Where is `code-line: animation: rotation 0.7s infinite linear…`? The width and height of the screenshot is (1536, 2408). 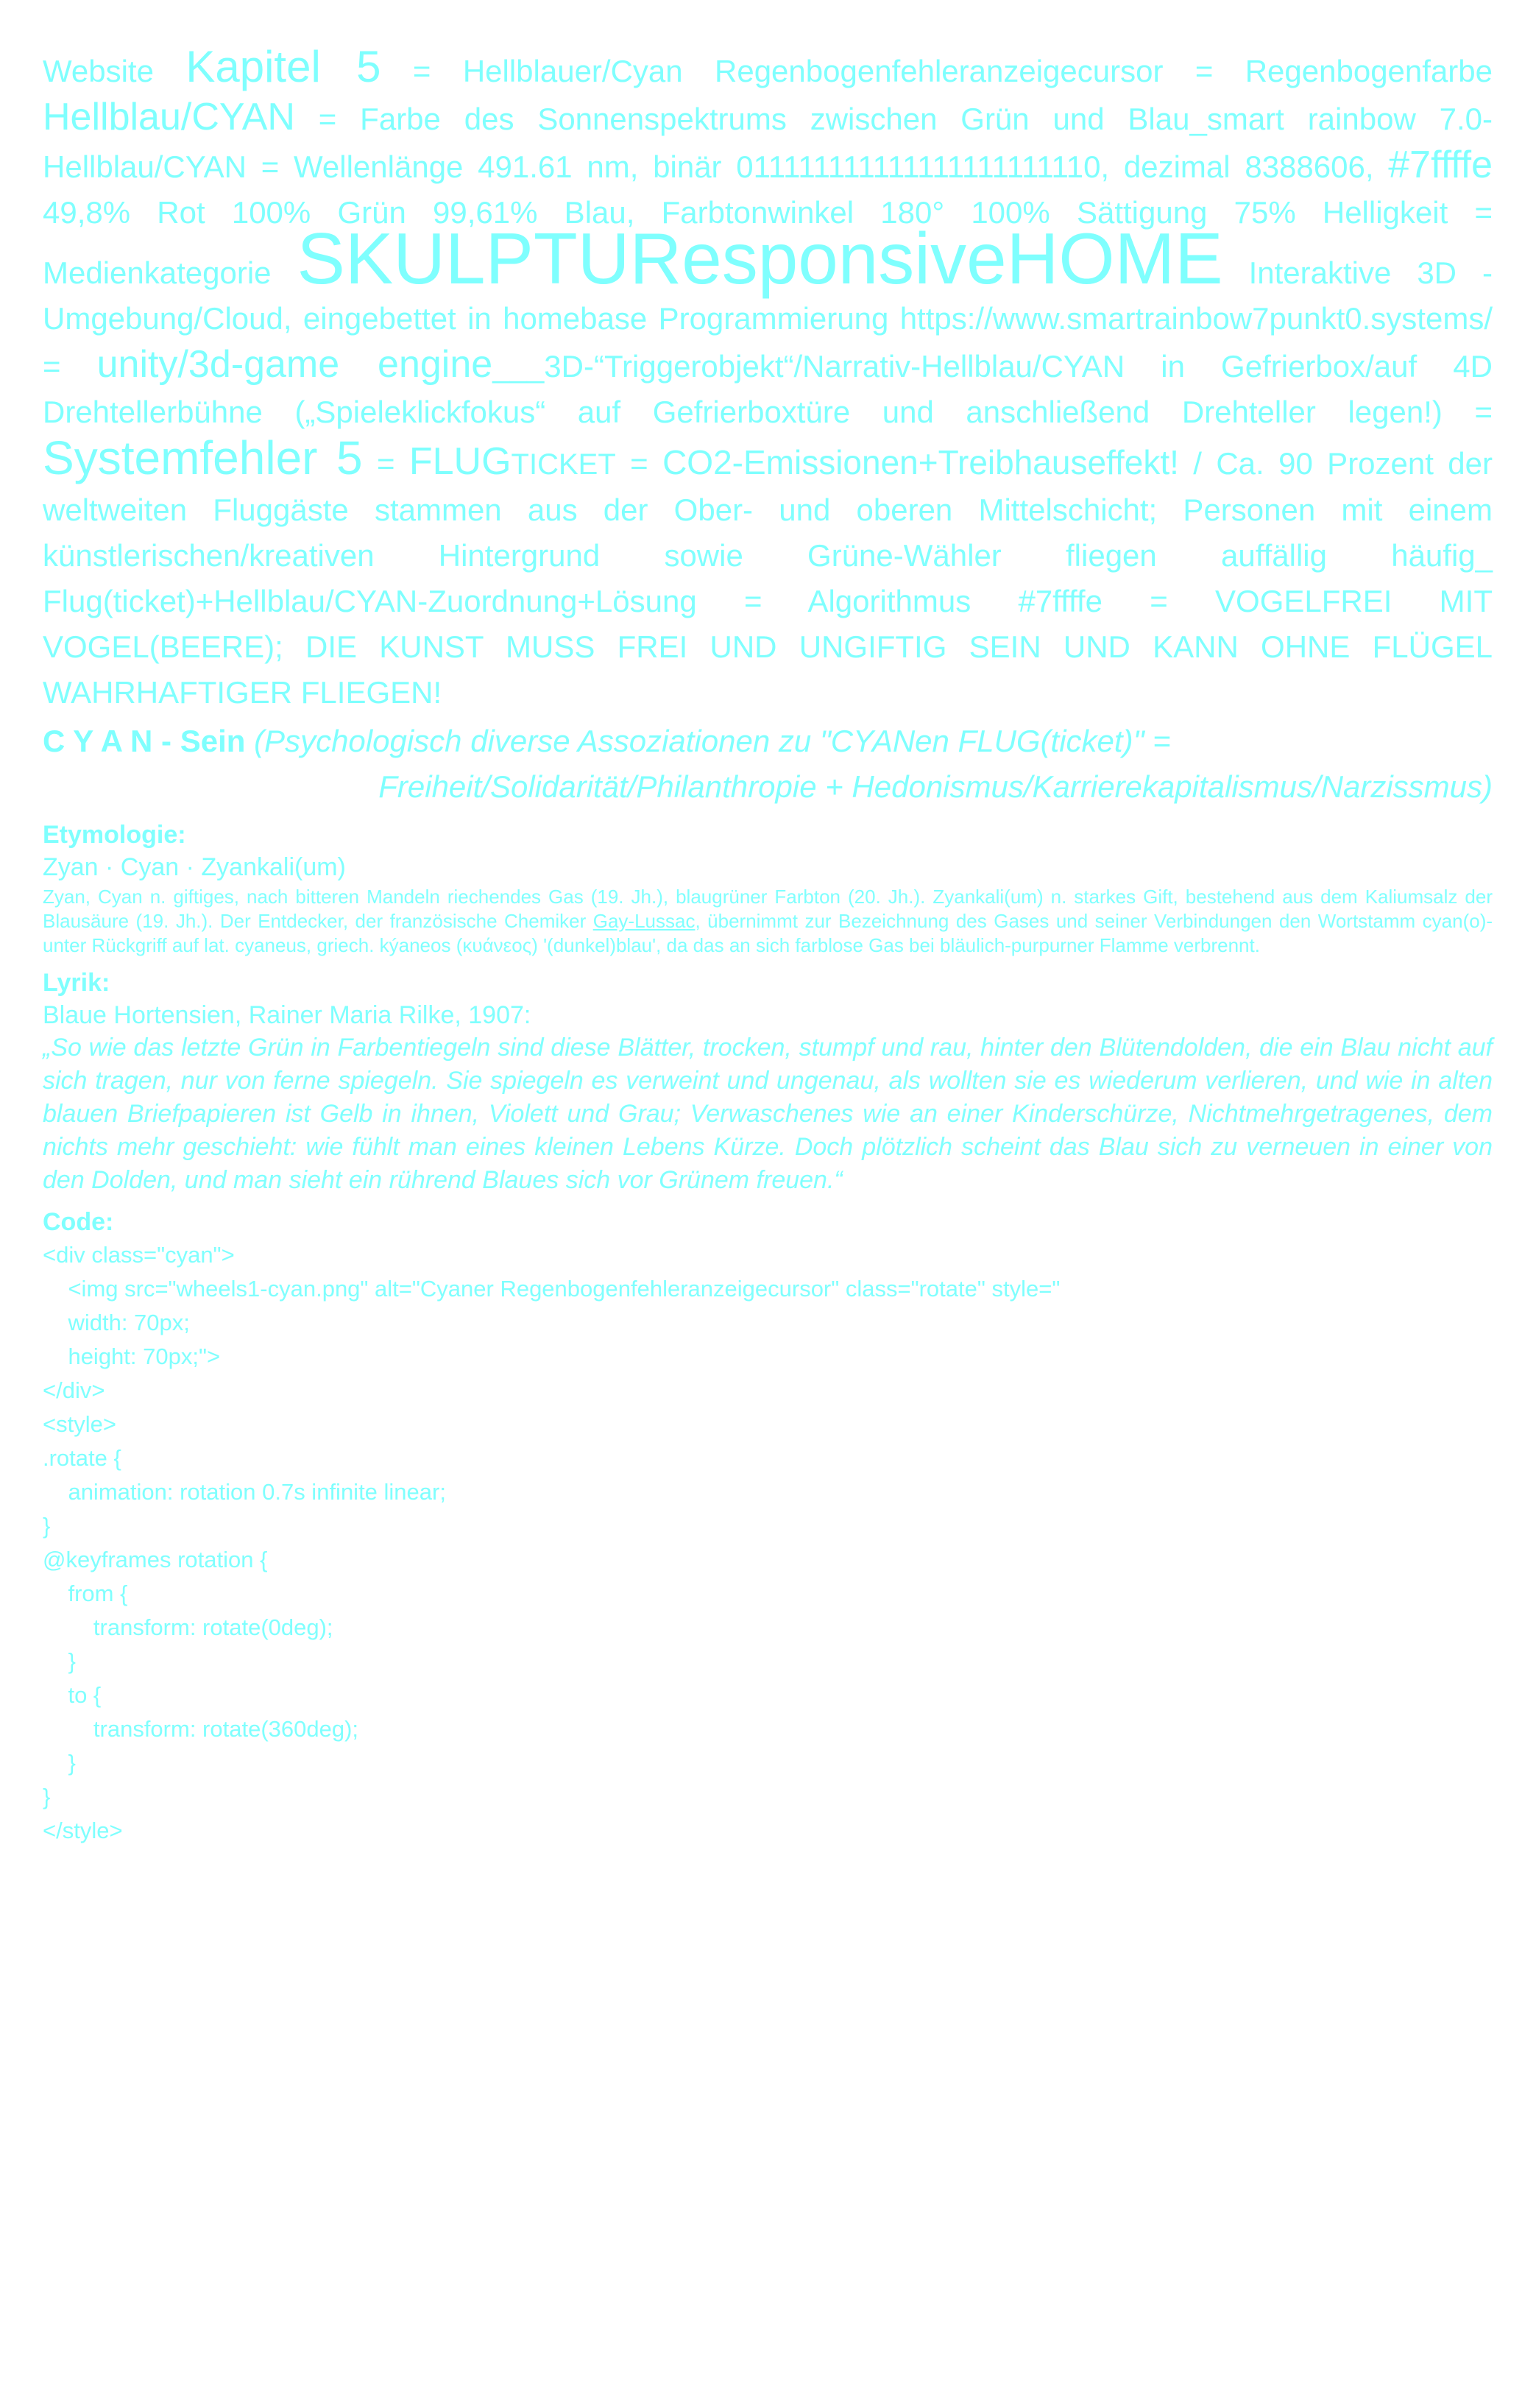 code-line: animation: rotation 0.7s infinite linear… is located at coordinates (244, 1492).